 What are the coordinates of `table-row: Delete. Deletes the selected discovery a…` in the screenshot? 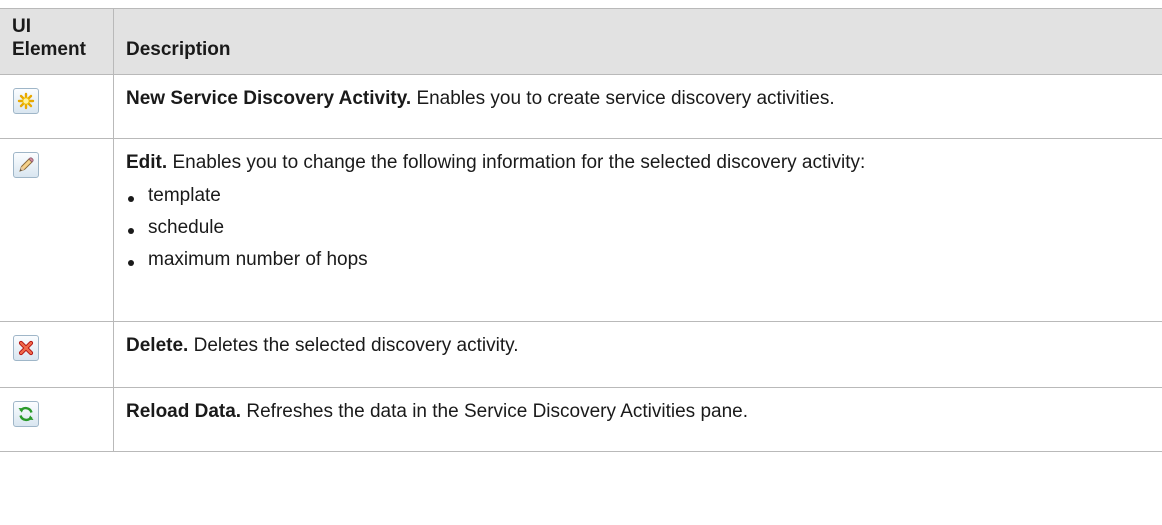 It's located at (581, 354).